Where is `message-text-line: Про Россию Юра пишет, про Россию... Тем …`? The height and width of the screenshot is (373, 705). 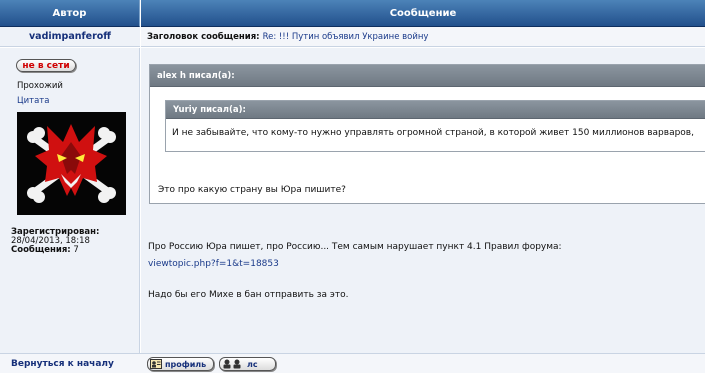 message-text-line: Про Россию Юра пишет, про Россию... Тем … is located at coordinates (355, 247).